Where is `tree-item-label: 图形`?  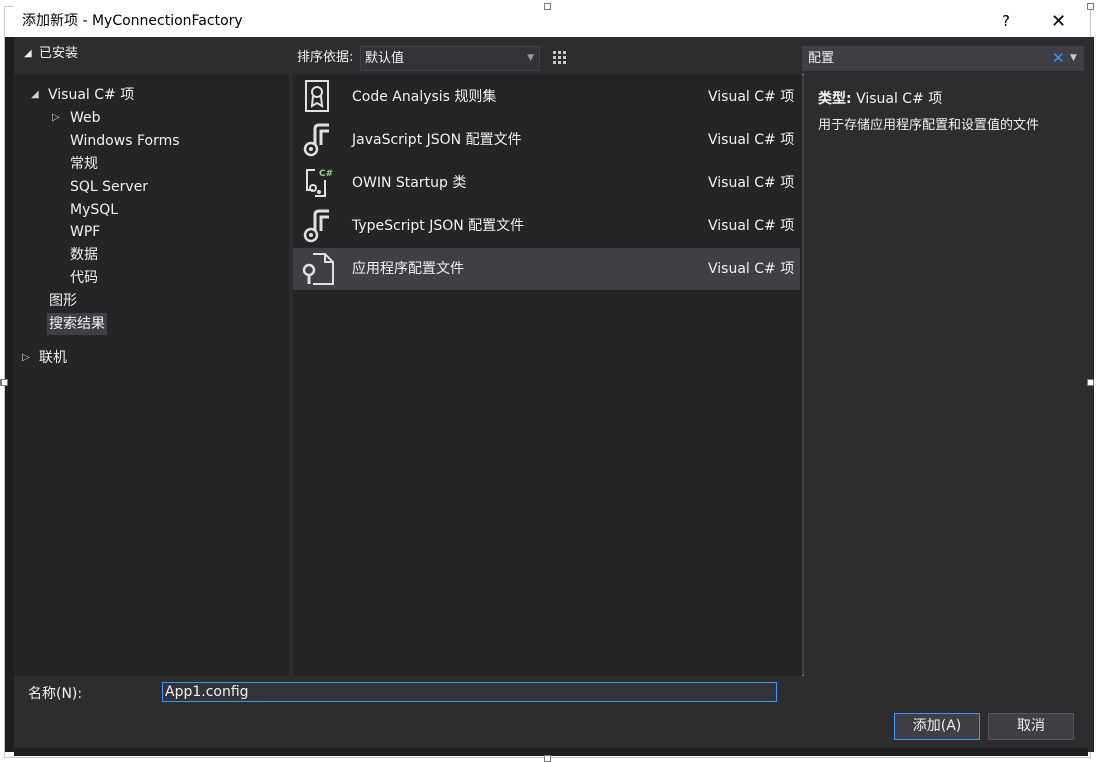
tree-item-label: 图形 is located at coordinates (63, 301).